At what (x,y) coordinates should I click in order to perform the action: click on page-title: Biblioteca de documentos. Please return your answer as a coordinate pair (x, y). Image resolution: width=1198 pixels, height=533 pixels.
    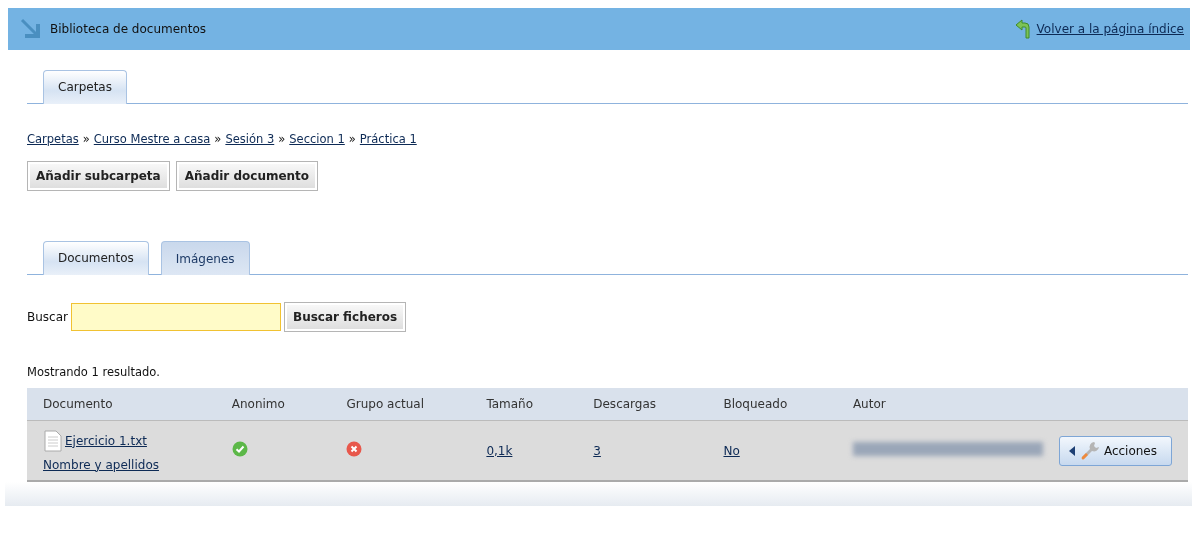
    Looking at the image, I should click on (128, 29).